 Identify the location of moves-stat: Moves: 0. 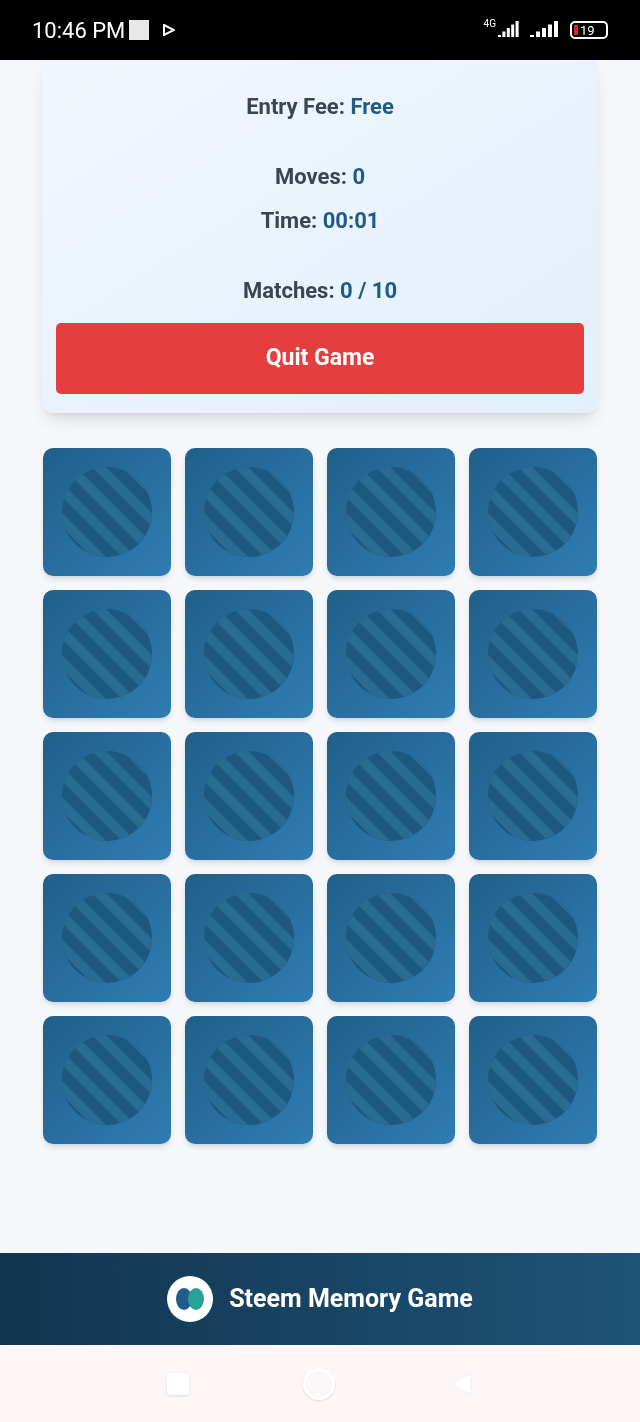
(320, 177).